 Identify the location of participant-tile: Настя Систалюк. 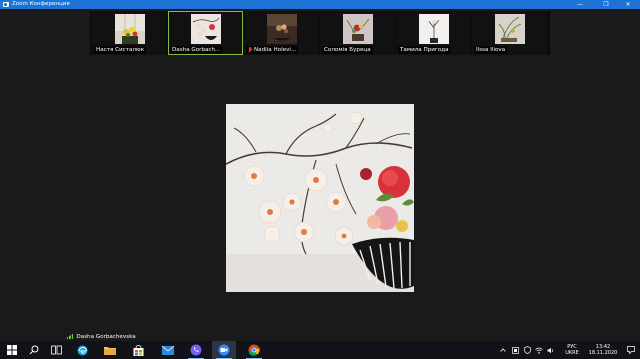
(129, 33).